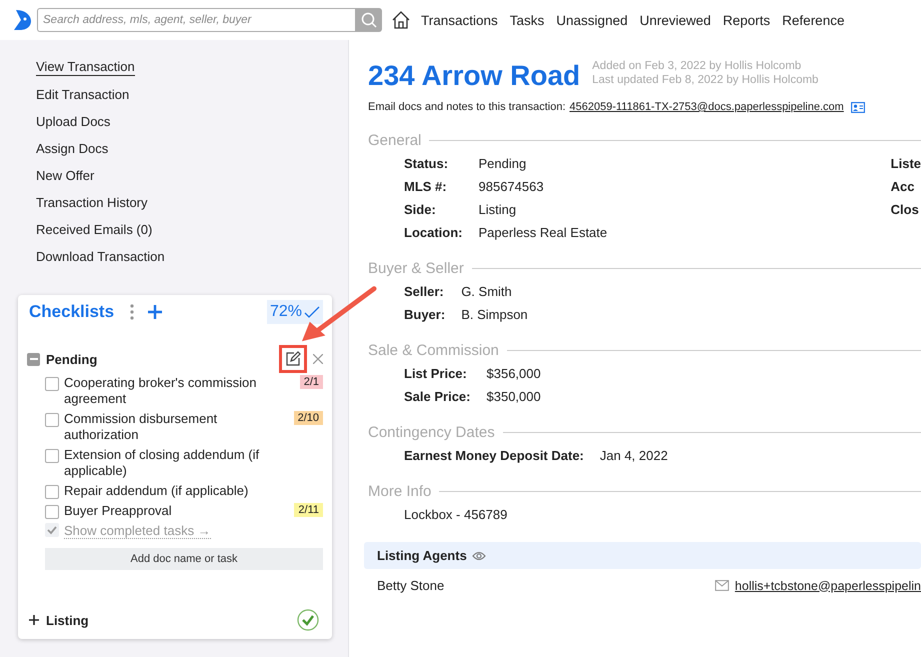 Image resolution: width=921 pixels, height=657 pixels. Describe the element at coordinates (746, 20) in the screenshot. I see `nav-link: Reports` at that location.